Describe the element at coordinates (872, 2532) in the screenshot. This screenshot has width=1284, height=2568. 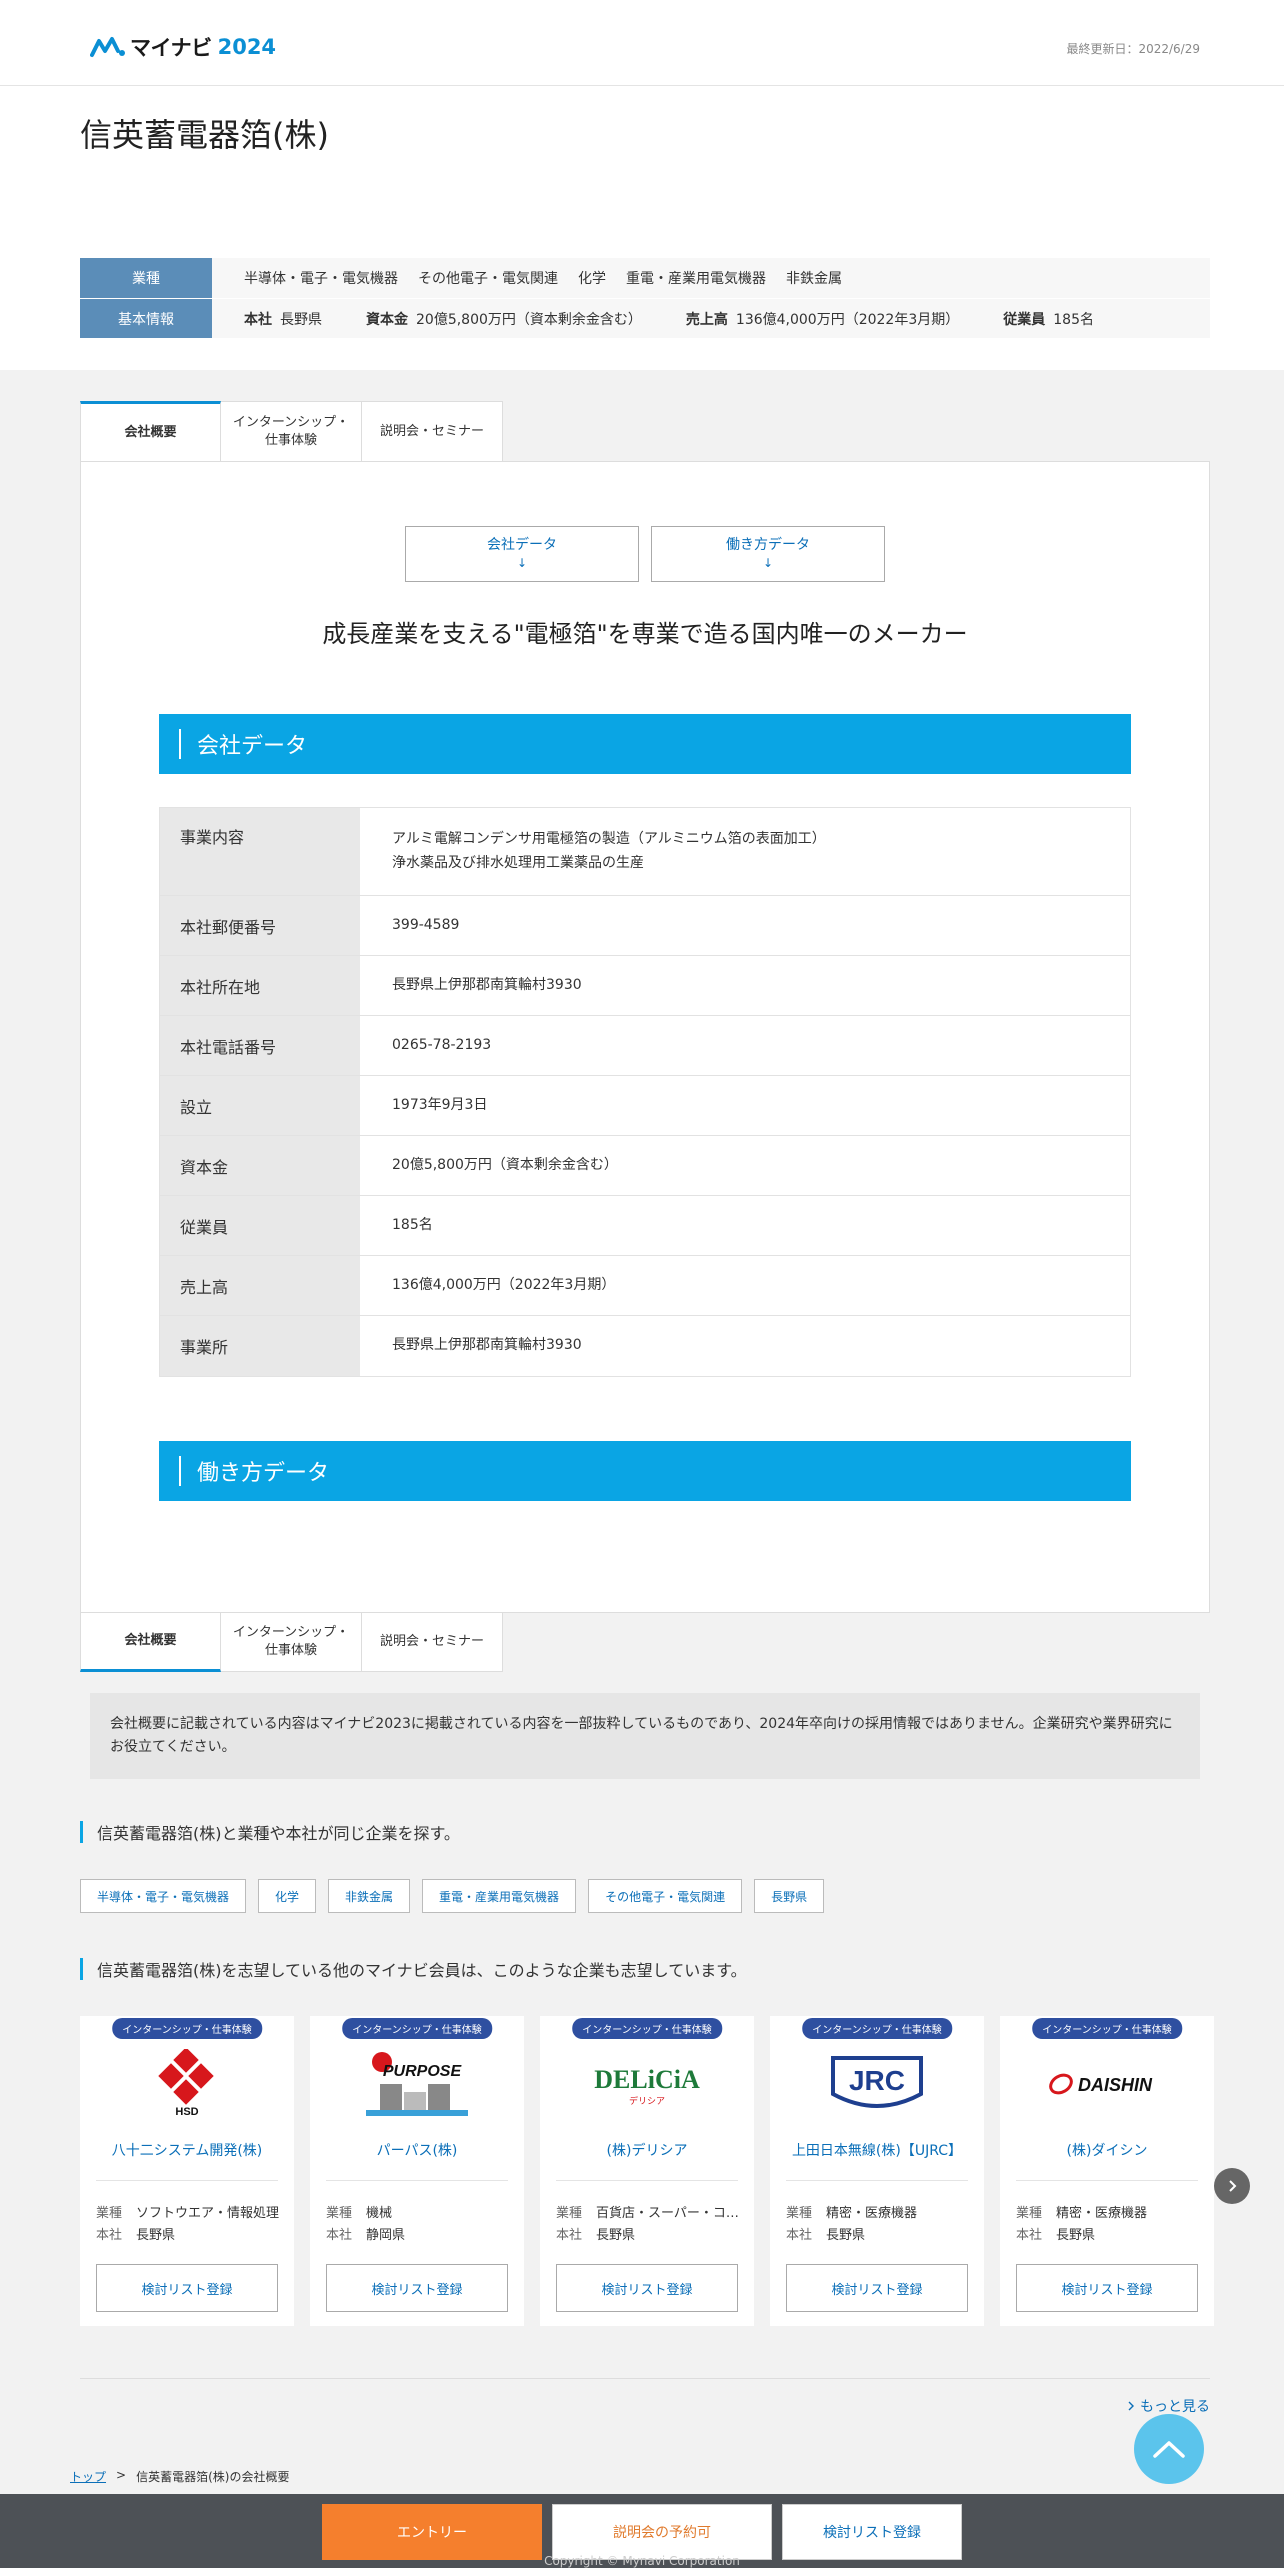
I see `register-list-footer-button: 検討リスト登録` at that location.